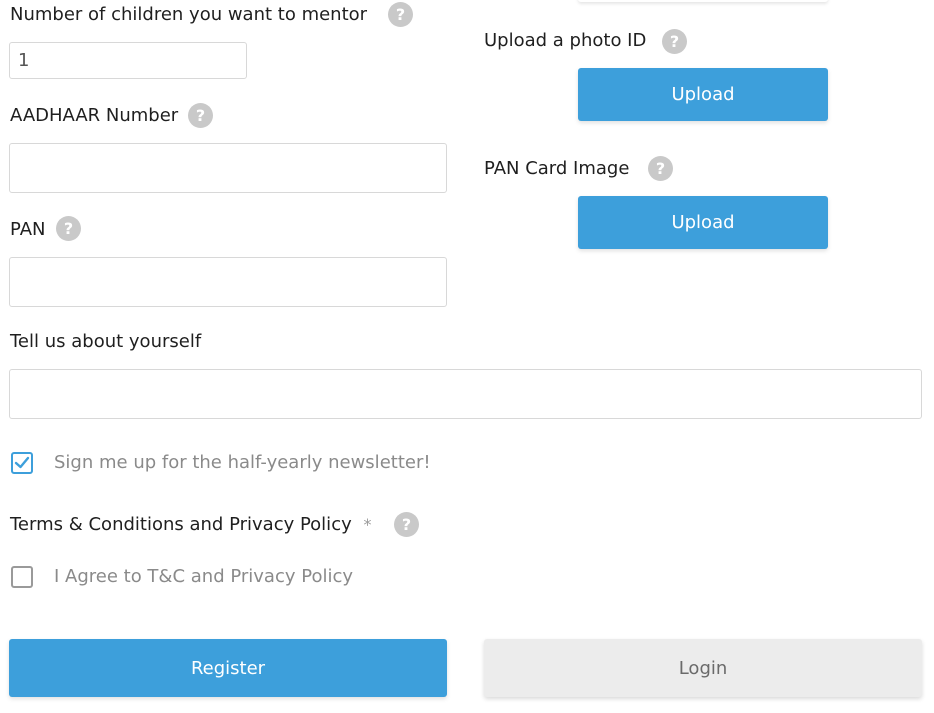 Image resolution: width=934 pixels, height=713 pixels. Describe the element at coordinates (128, 60) in the screenshot. I see `children-input` at that location.